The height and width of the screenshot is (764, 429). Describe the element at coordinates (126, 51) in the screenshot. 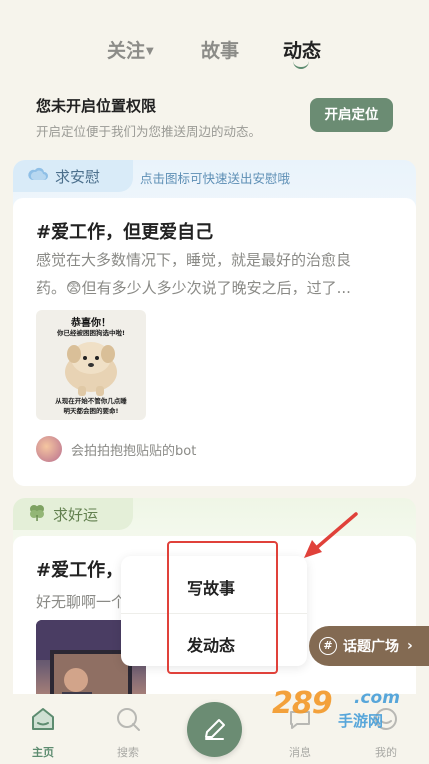

I see `tab-follow-label: 关注` at that location.